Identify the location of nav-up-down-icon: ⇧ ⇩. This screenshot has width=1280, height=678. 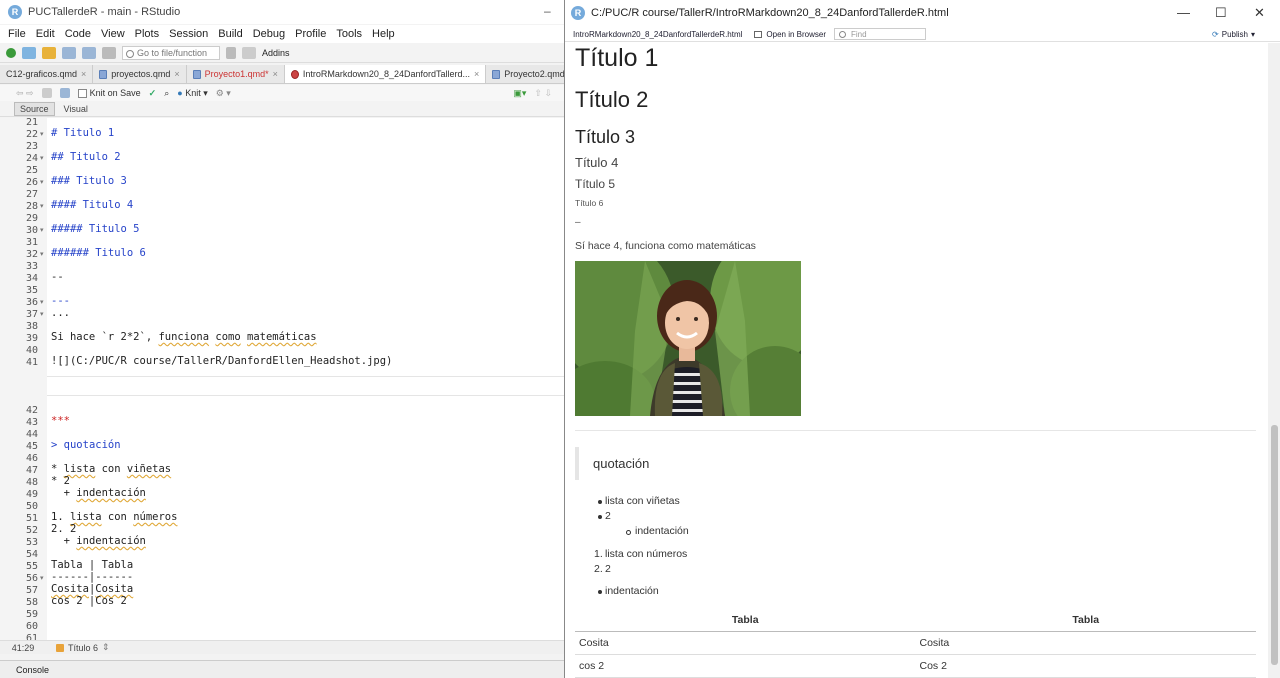
(543, 93).